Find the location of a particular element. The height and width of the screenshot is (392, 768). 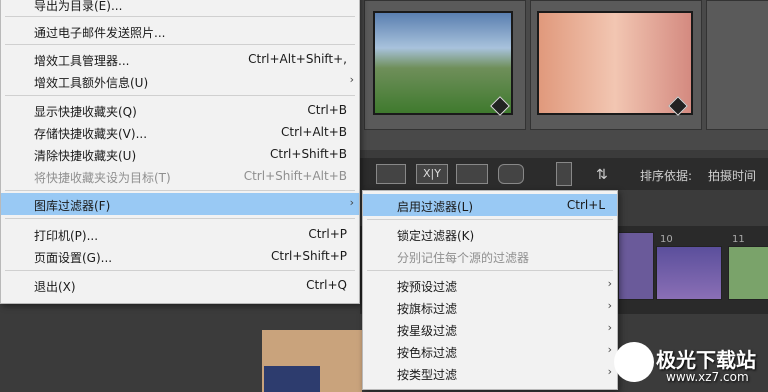

menu-item-label: 启用过滤器(L) is located at coordinates (435, 207).